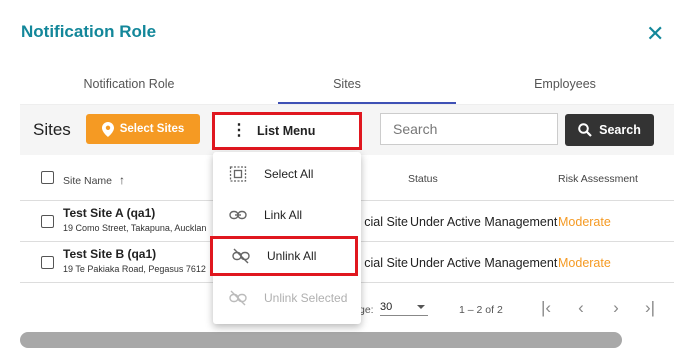 Image resolution: width=688 pixels, height=364 pixels. What do you see at coordinates (585, 130) in the screenshot?
I see `search-icon` at bounding box center [585, 130].